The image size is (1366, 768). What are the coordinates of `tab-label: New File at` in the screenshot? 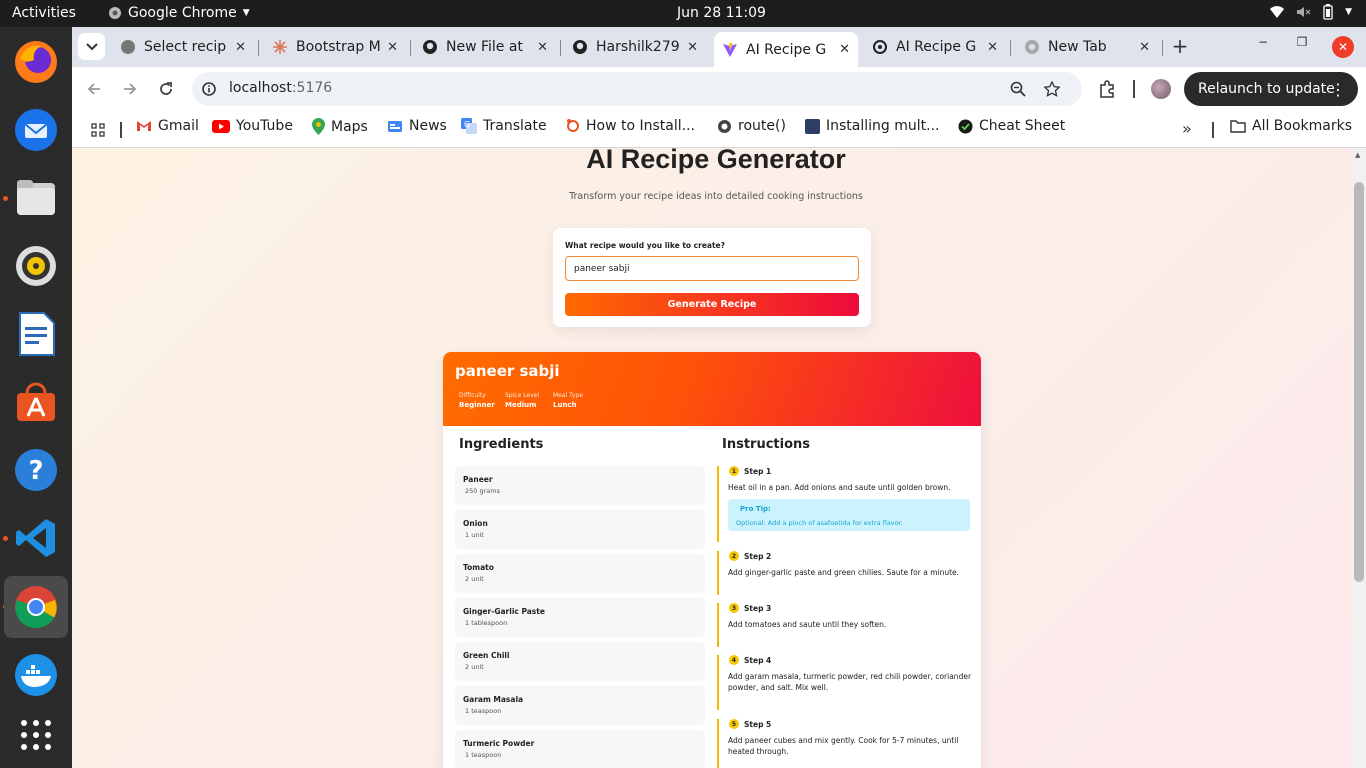 It's located at (484, 47).